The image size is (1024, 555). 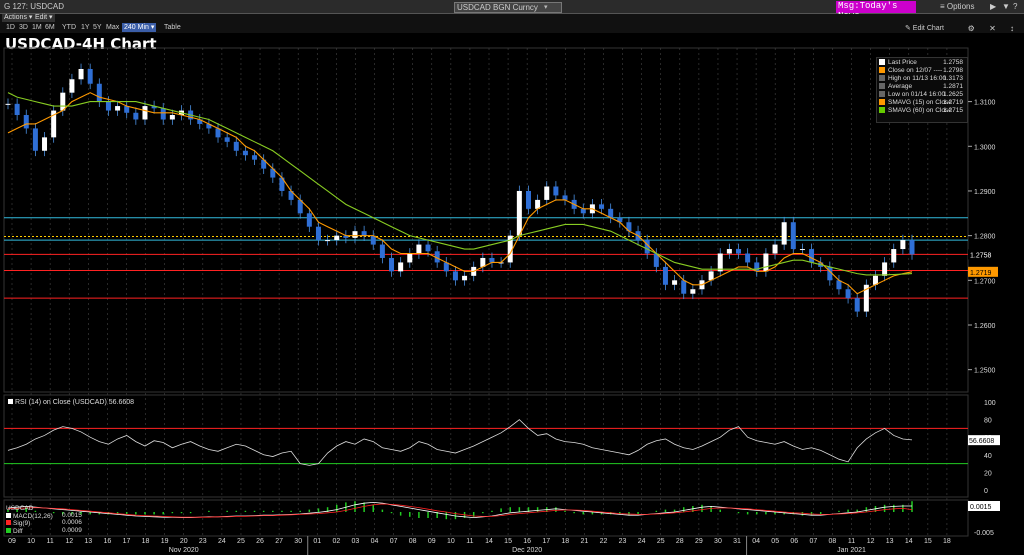 I want to click on legend-value: 1.2719, so click(x=953, y=102).